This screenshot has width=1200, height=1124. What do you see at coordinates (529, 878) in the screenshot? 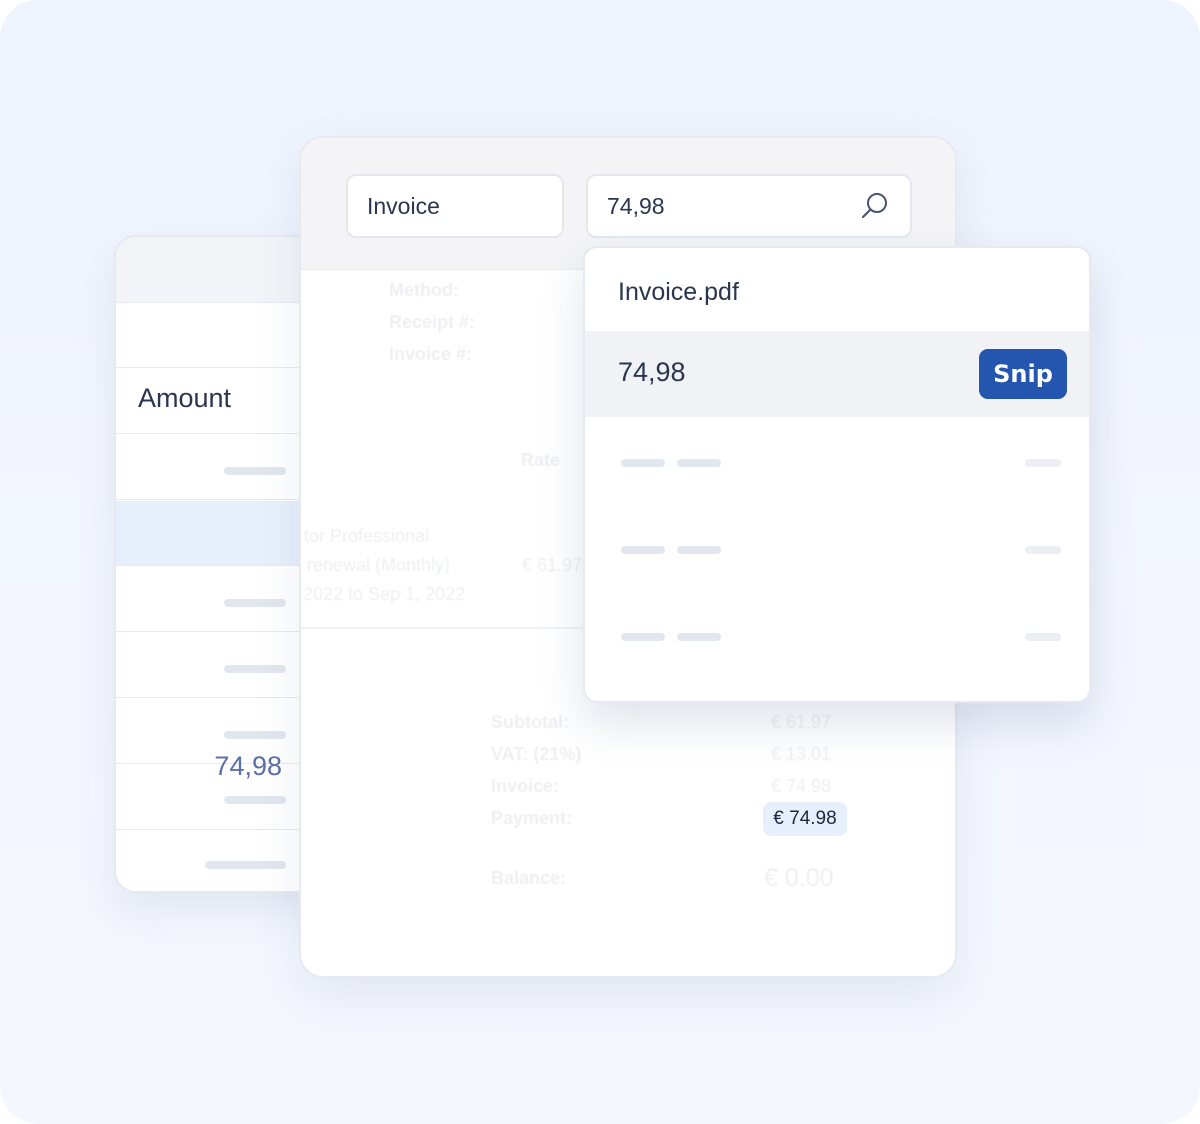
I see `balance-label: Balance:` at bounding box center [529, 878].